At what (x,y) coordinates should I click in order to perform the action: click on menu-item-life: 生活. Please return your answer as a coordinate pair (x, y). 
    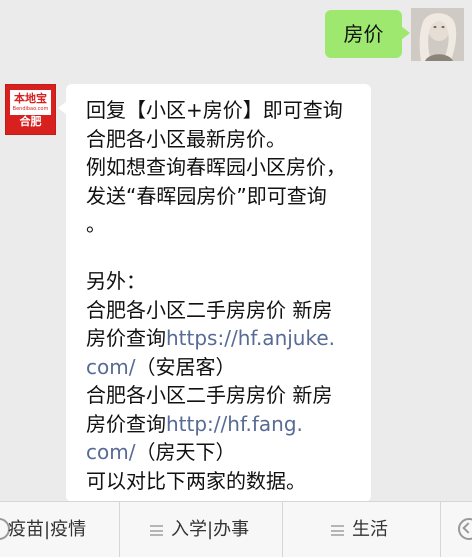
    Looking at the image, I should click on (359, 529).